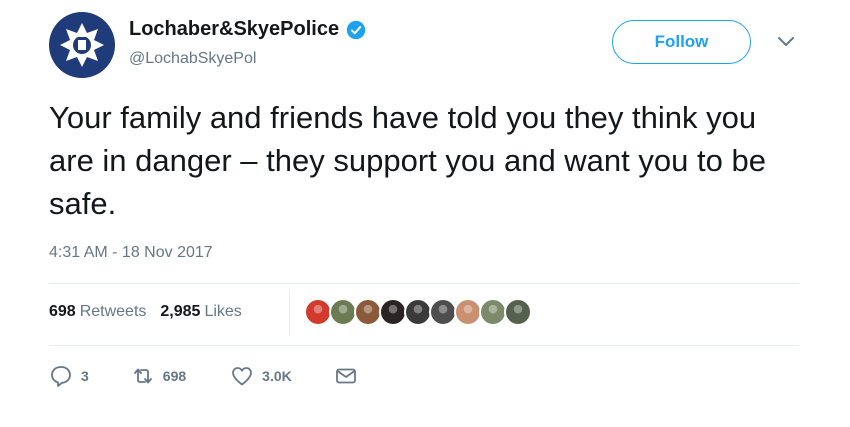  I want to click on like-button: 3.0K, so click(261, 376).